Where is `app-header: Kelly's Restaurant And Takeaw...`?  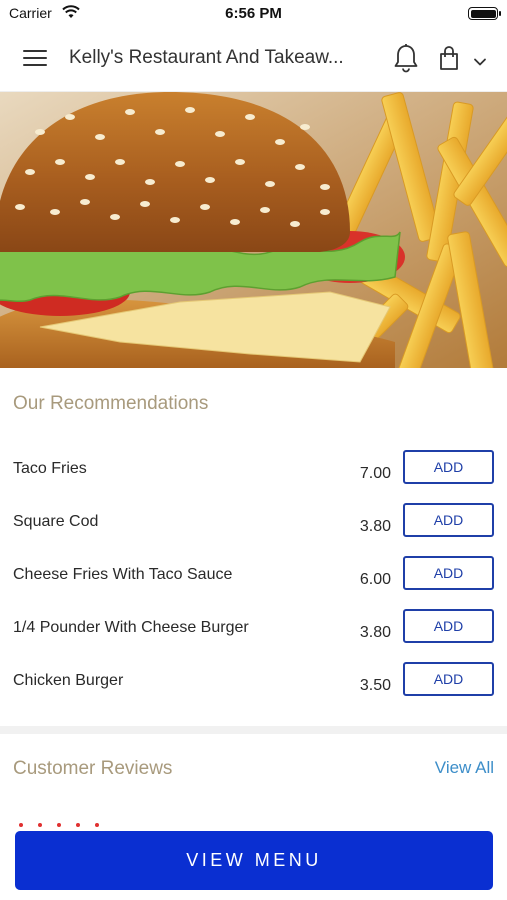
app-header: Kelly's Restaurant And Takeaw... is located at coordinates (253, 59).